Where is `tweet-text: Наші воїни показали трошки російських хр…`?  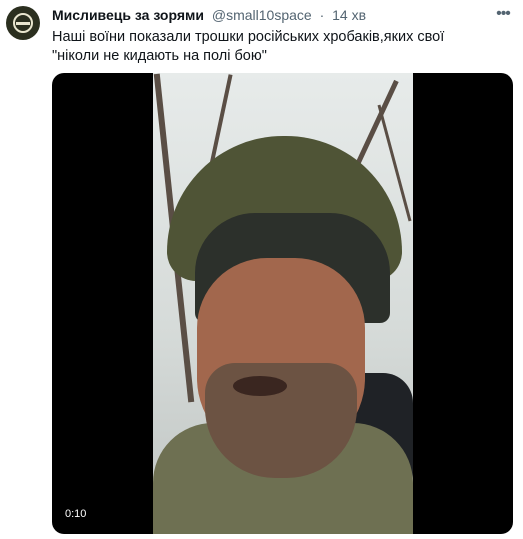 tweet-text: Наші воїни показали трошки російських хр… is located at coordinates (248, 46).